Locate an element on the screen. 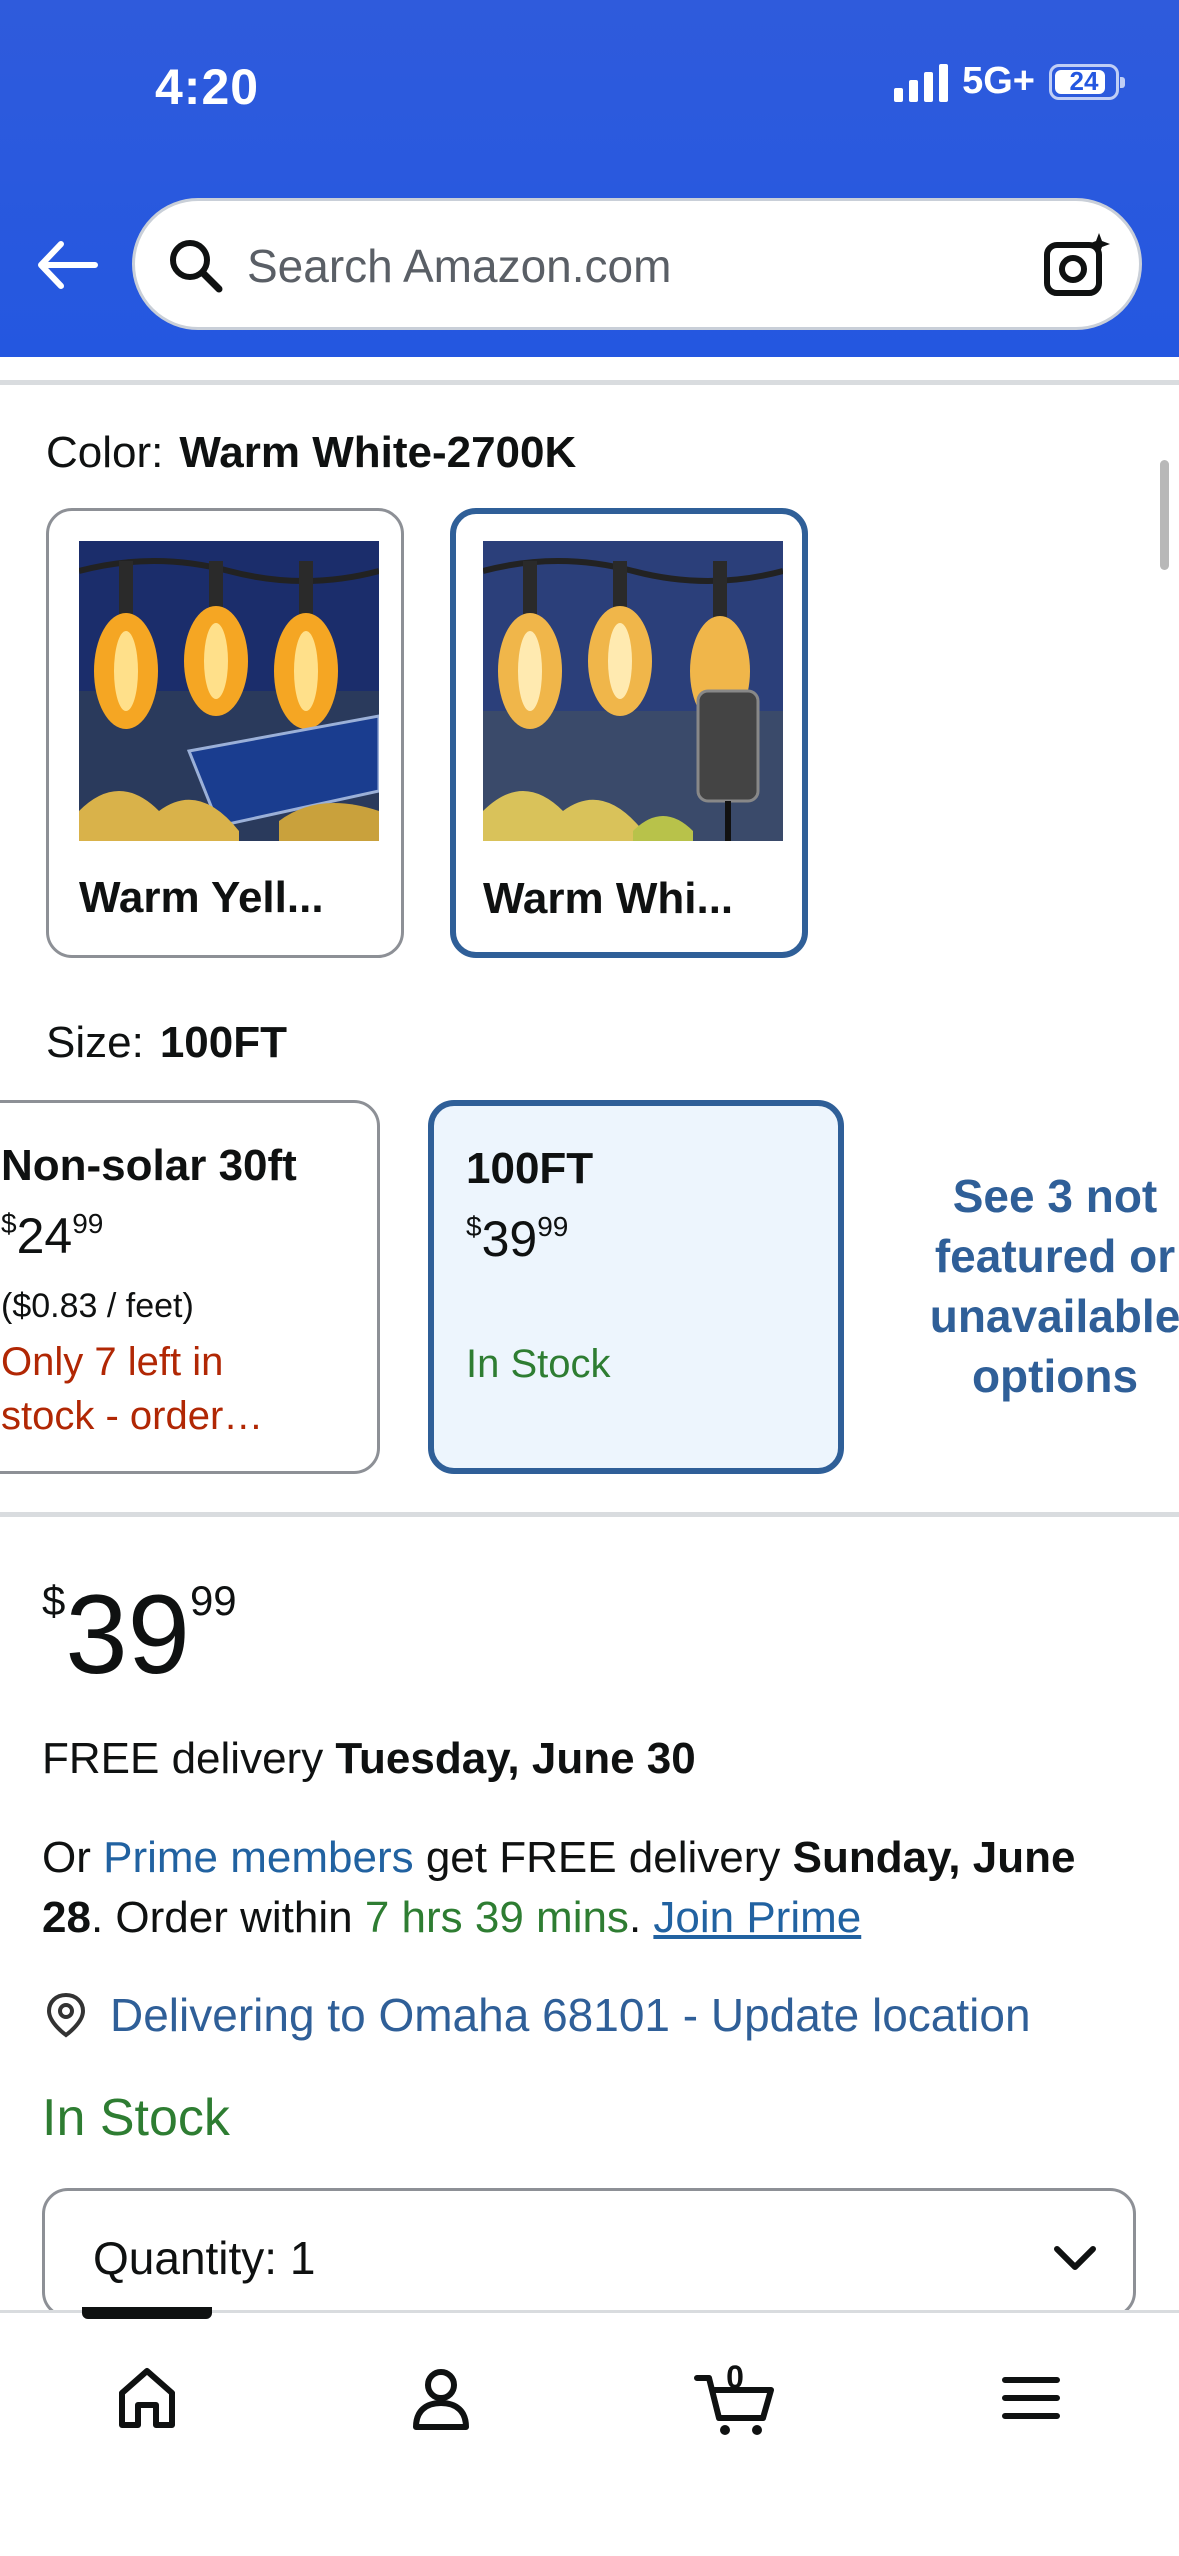 This screenshot has width=1179, height=2556. status-time: 4:20 is located at coordinates (207, 87).